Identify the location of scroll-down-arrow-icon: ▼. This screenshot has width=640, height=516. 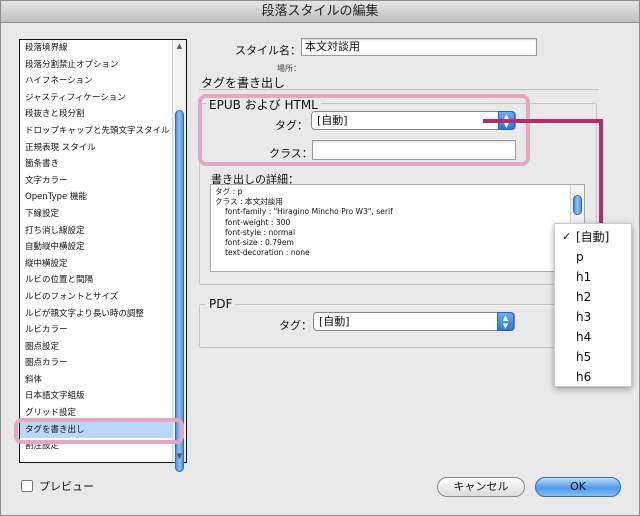
(179, 456).